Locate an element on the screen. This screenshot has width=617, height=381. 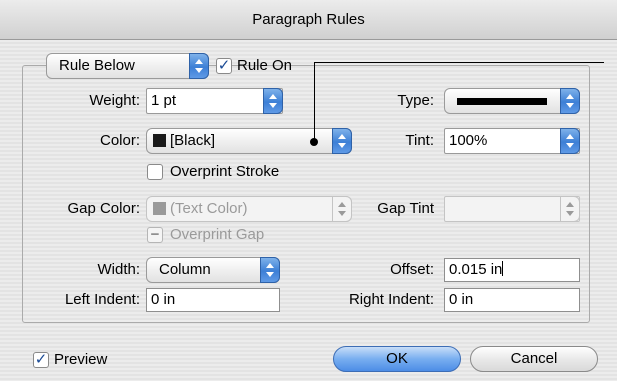
rule-on-checkbox: ✓ is located at coordinates (224, 66).